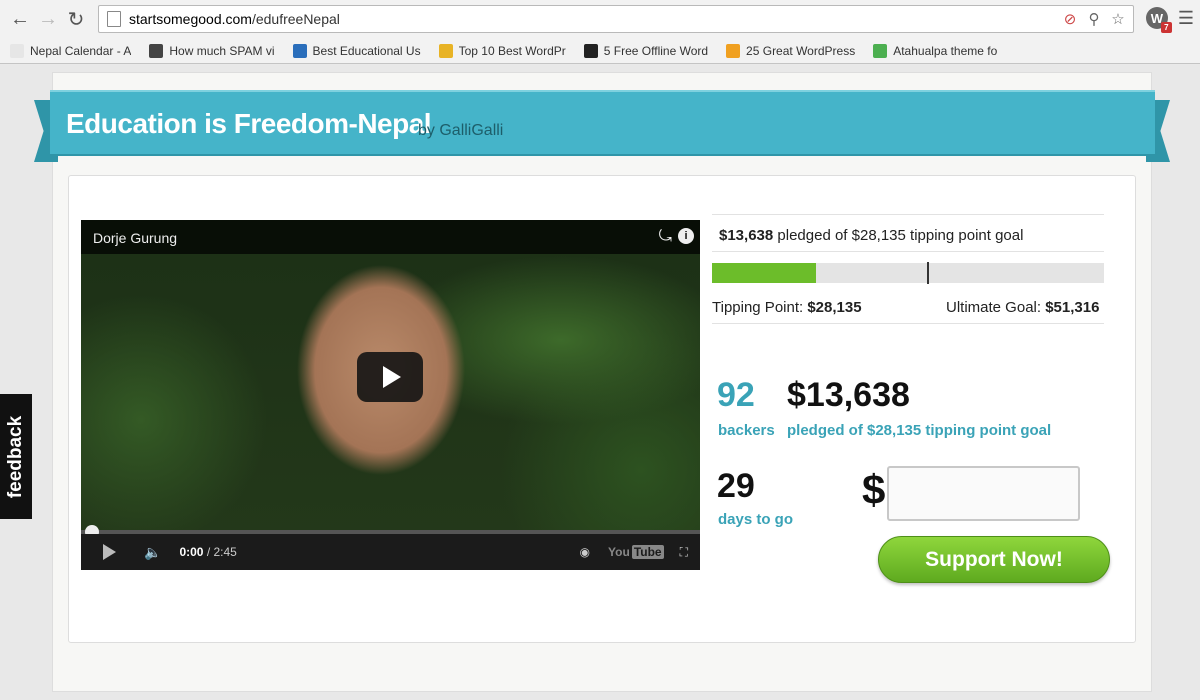 The height and width of the screenshot is (700, 1200). Describe the element at coordinates (736, 395) in the screenshot. I see `backers-count: 92` at that location.